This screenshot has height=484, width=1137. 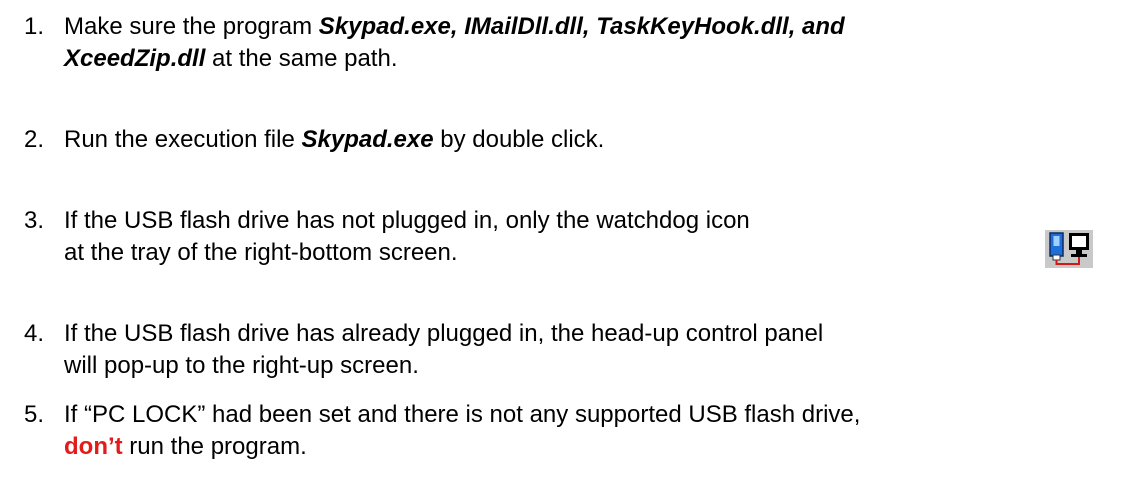 I want to click on step-text: by double click., so click(x=519, y=139).